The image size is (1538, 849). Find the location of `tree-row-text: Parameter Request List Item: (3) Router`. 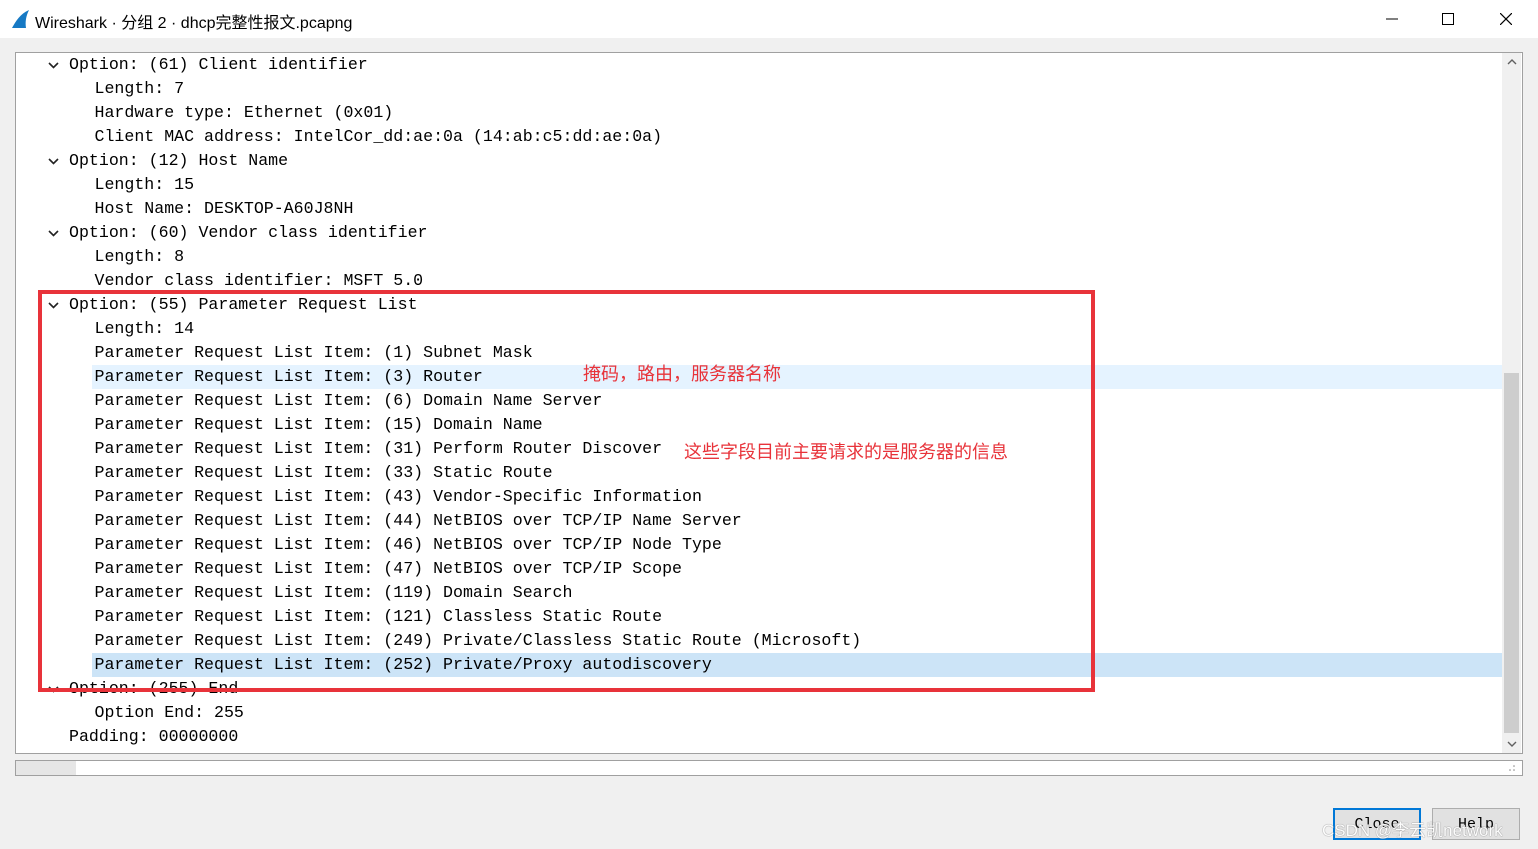

tree-row-text: Parameter Request List Item: (3) Router is located at coordinates (288, 376).